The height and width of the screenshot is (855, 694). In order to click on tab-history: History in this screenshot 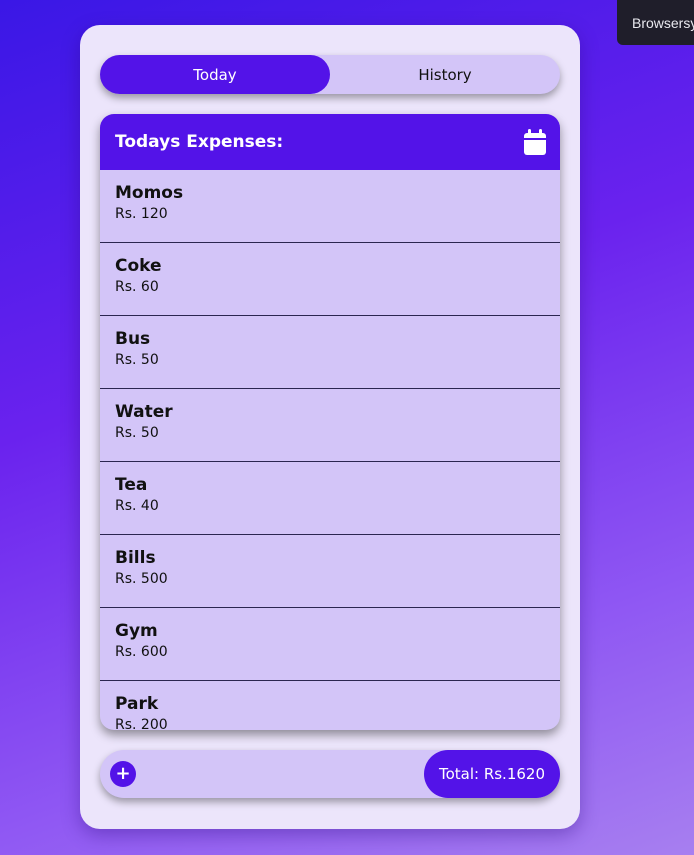, I will do `click(445, 74)`.